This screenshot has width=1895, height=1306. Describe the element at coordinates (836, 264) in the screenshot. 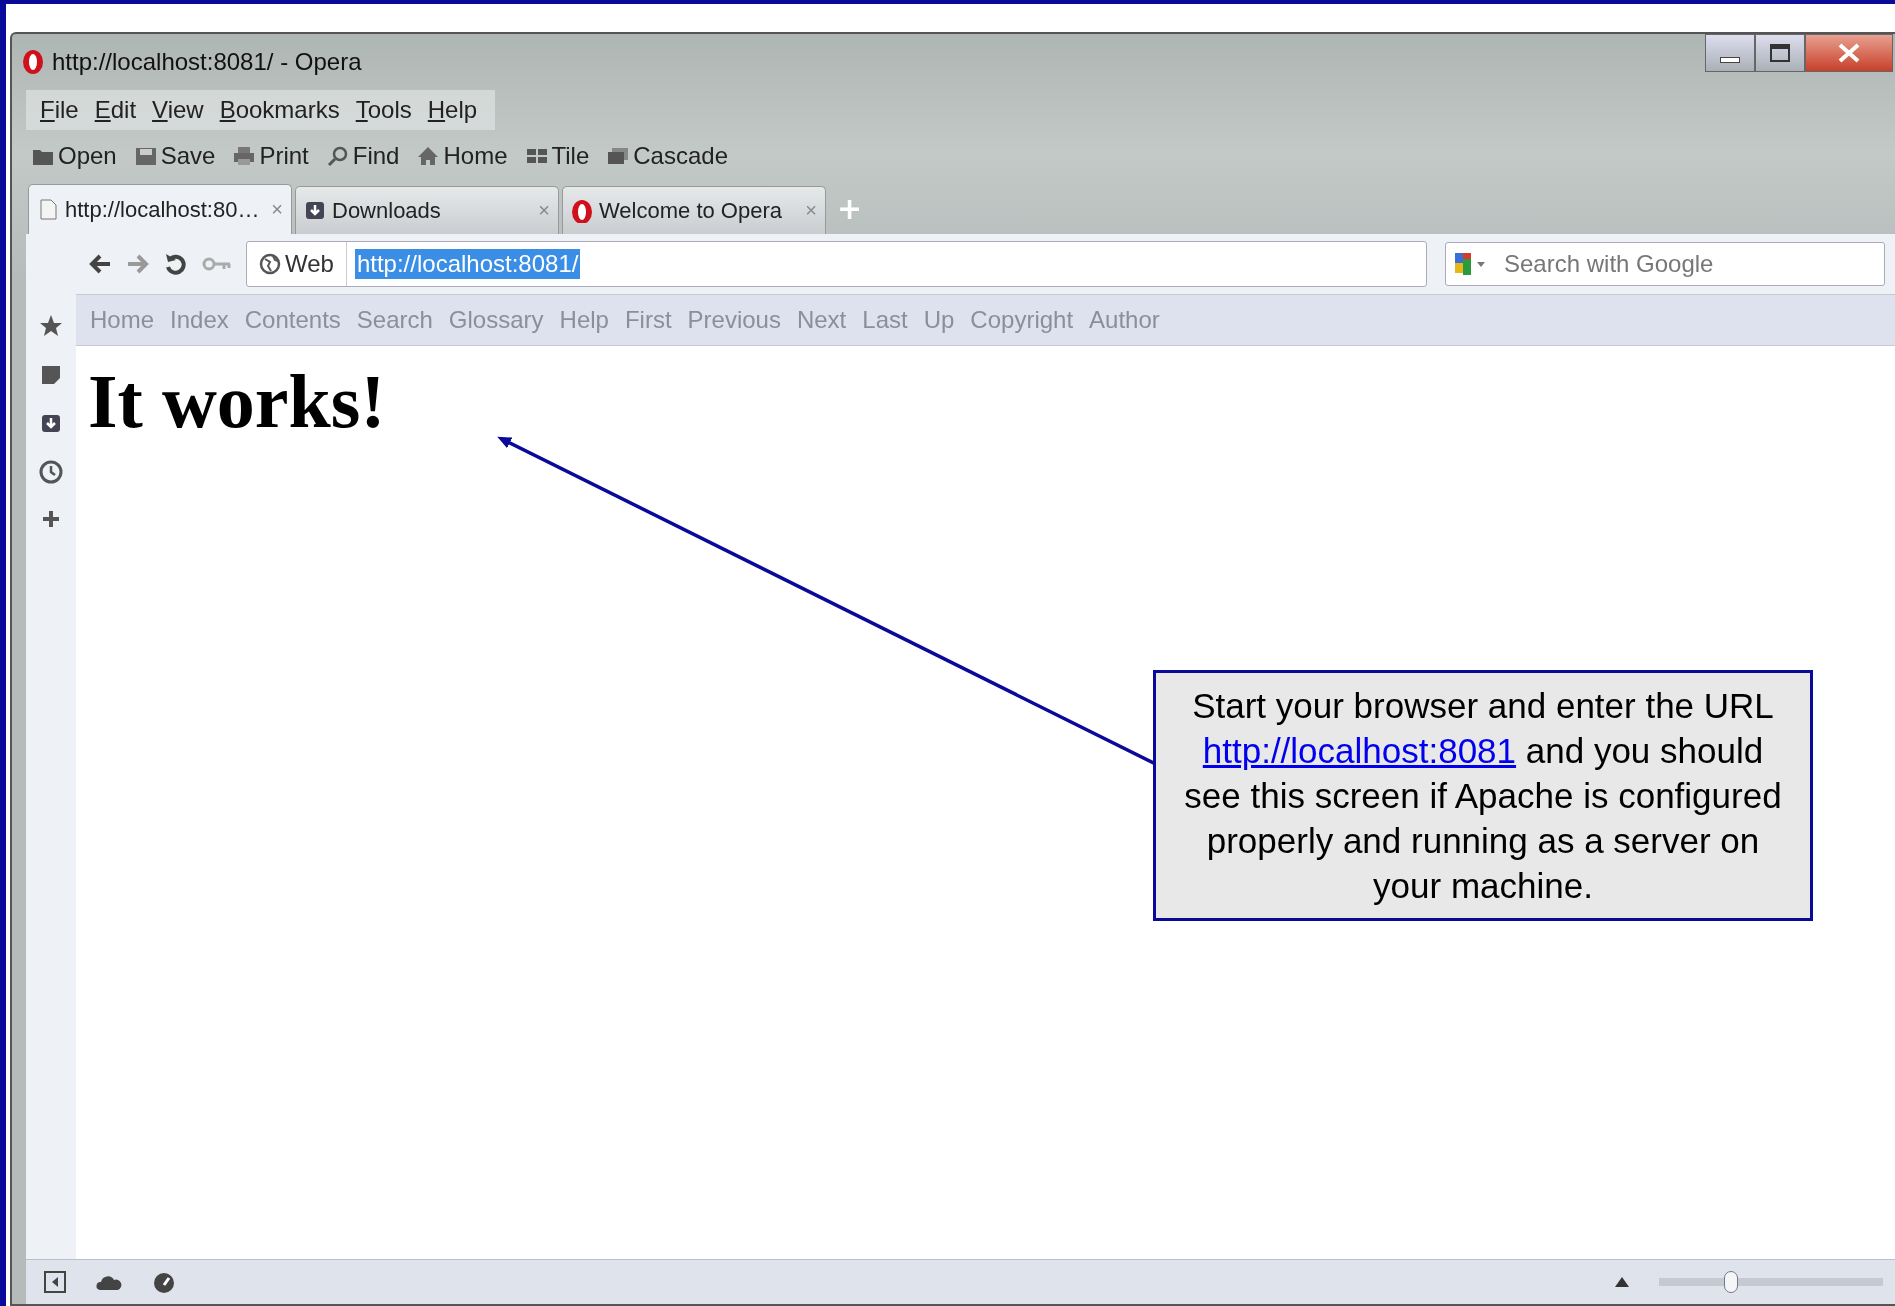

I see `address-field: Web http://localhost:8081/` at that location.